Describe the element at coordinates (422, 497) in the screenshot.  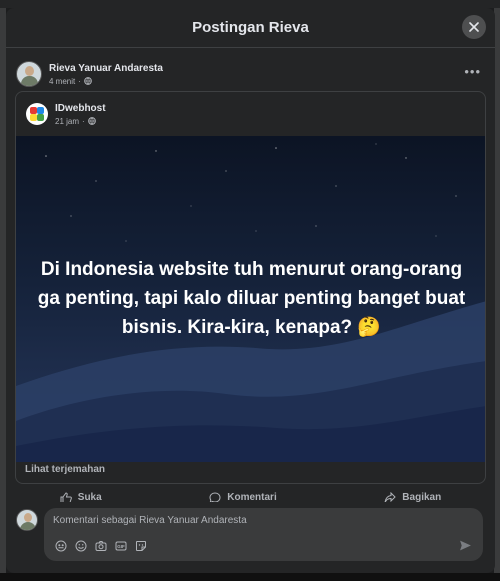
I see `share-label: Bagikan` at that location.